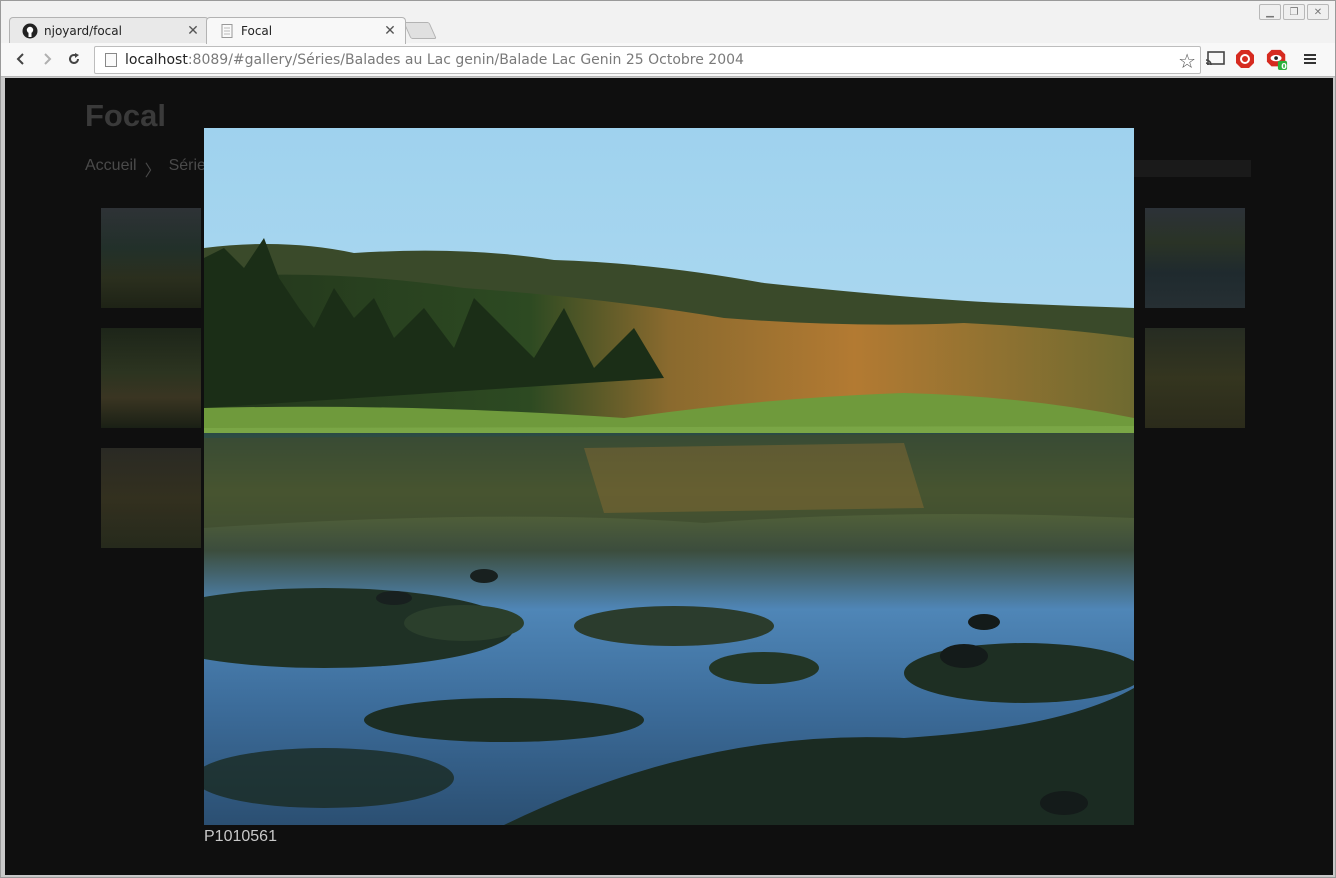 This screenshot has height=878, width=1336. Describe the element at coordinates (668, 22) in the screenshot. I see `tab-strip: njoyard/focal ✕ Focal ✕ ▁ ❐ ✕` at that location.